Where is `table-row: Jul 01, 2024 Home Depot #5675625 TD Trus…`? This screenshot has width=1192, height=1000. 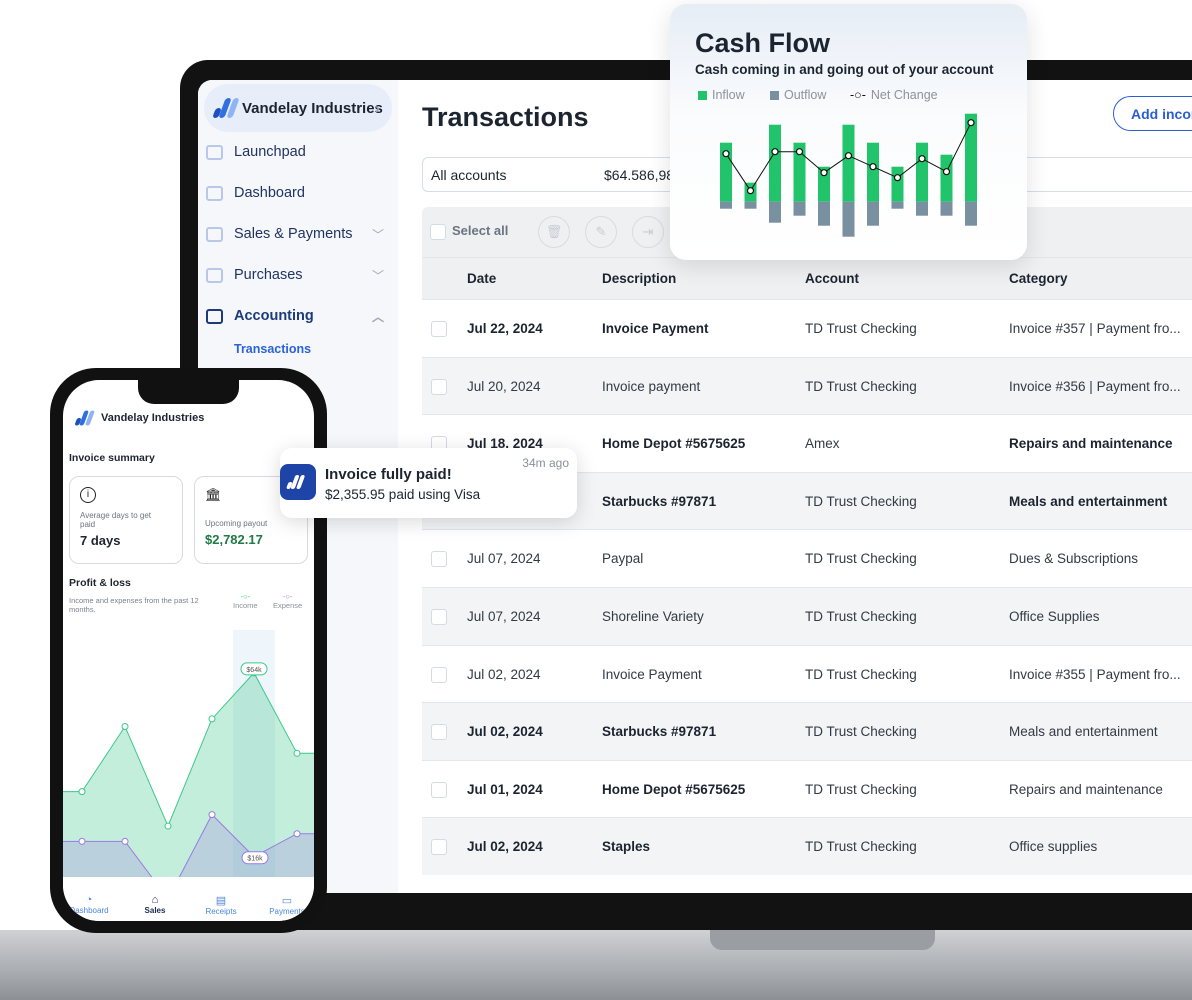 table-row: Jul 01, 2024 Home Depot #5675625 TD Trus… is located at coordinates (807, 788).